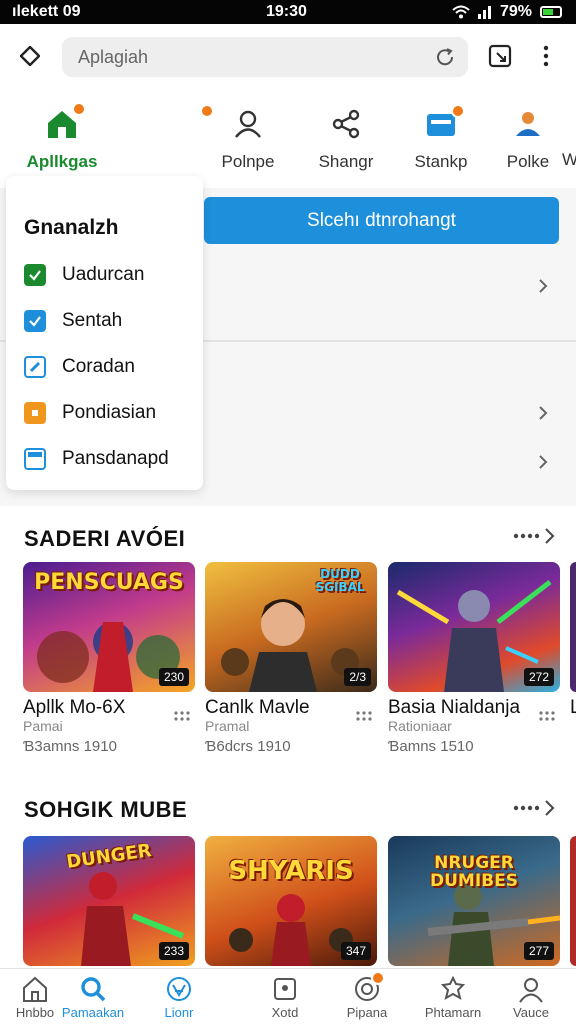 Image resolution: width=576 pixels, height=1024 pixels. Describe the element at coordinates (484, 12) in the screenshot. I see `signal-icon` at that location.